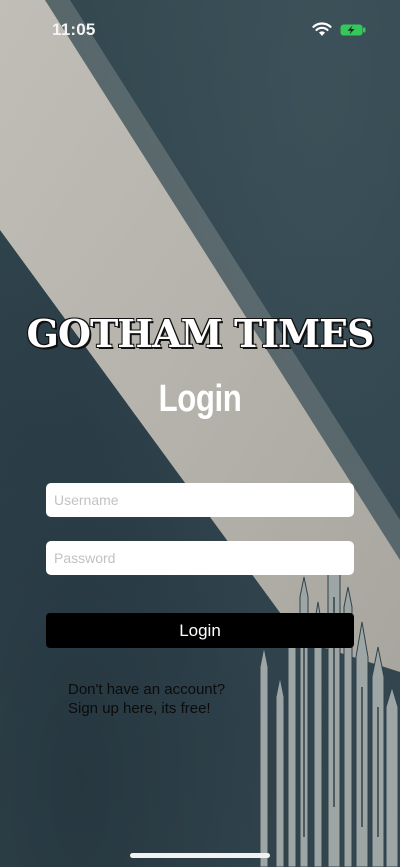 Image resolution: width=400 pixels, height=867 pixels. What do you see at coordinates (200, 399) in the screenshot?
I see `page-heading: Login` at bounding box center [200, 399].